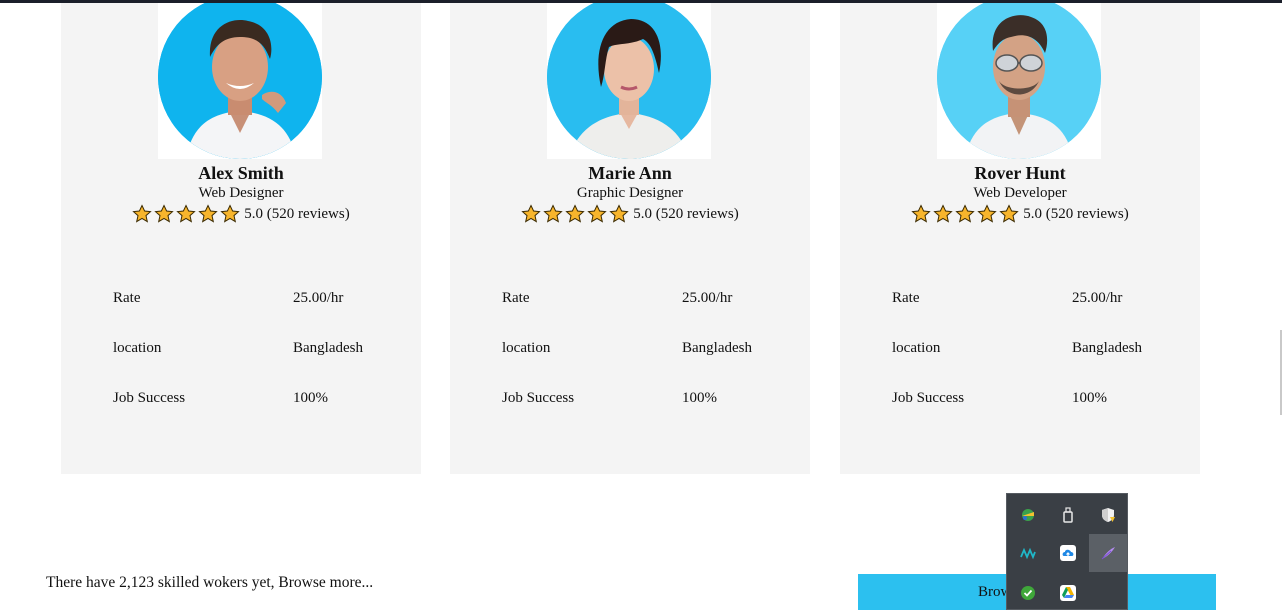  I want to click on cloud-upload-icon, so click(1068, 553).